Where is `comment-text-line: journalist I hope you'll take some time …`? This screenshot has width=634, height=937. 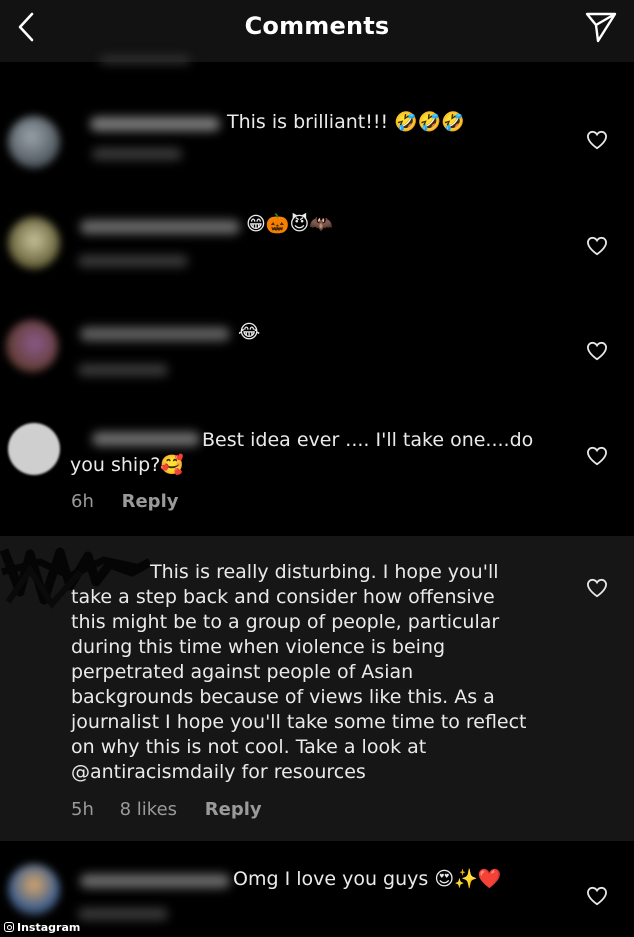 comment-text-line: journalist I hope you'll take some time … is located at coordinates (299, 722).